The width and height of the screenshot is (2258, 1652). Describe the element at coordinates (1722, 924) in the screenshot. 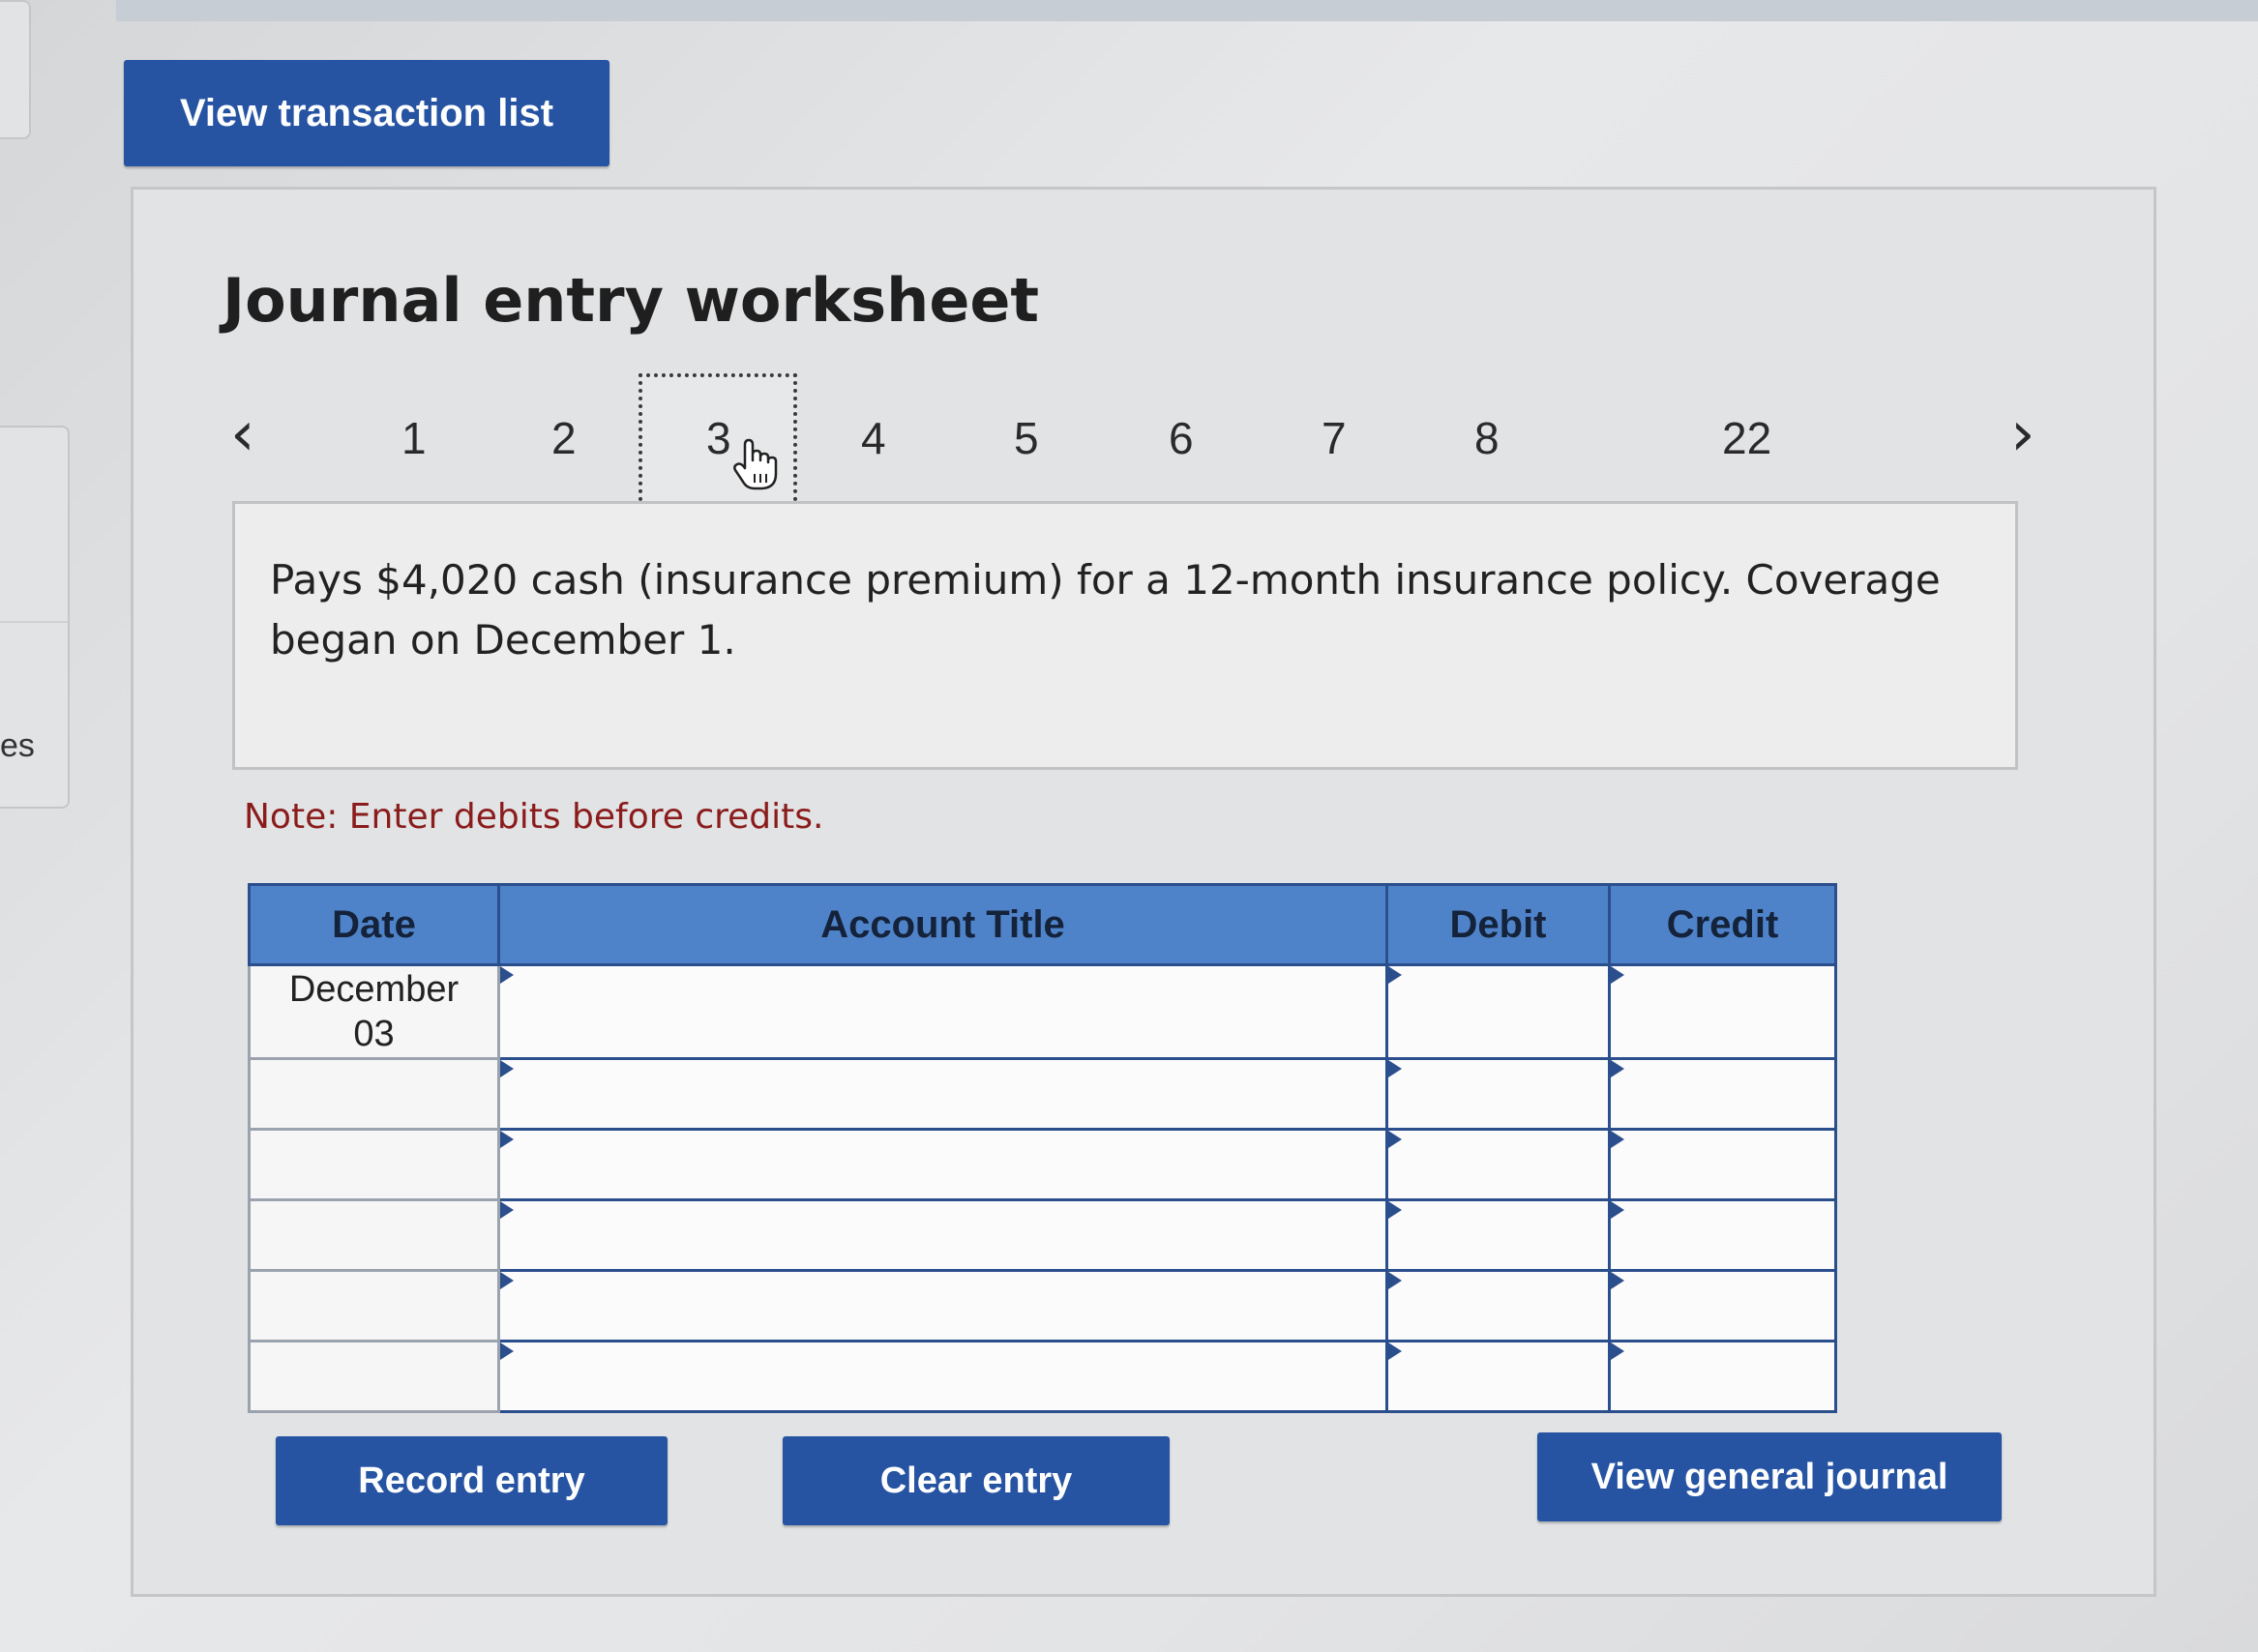

I see `credit-column-header: Credit` at that location.